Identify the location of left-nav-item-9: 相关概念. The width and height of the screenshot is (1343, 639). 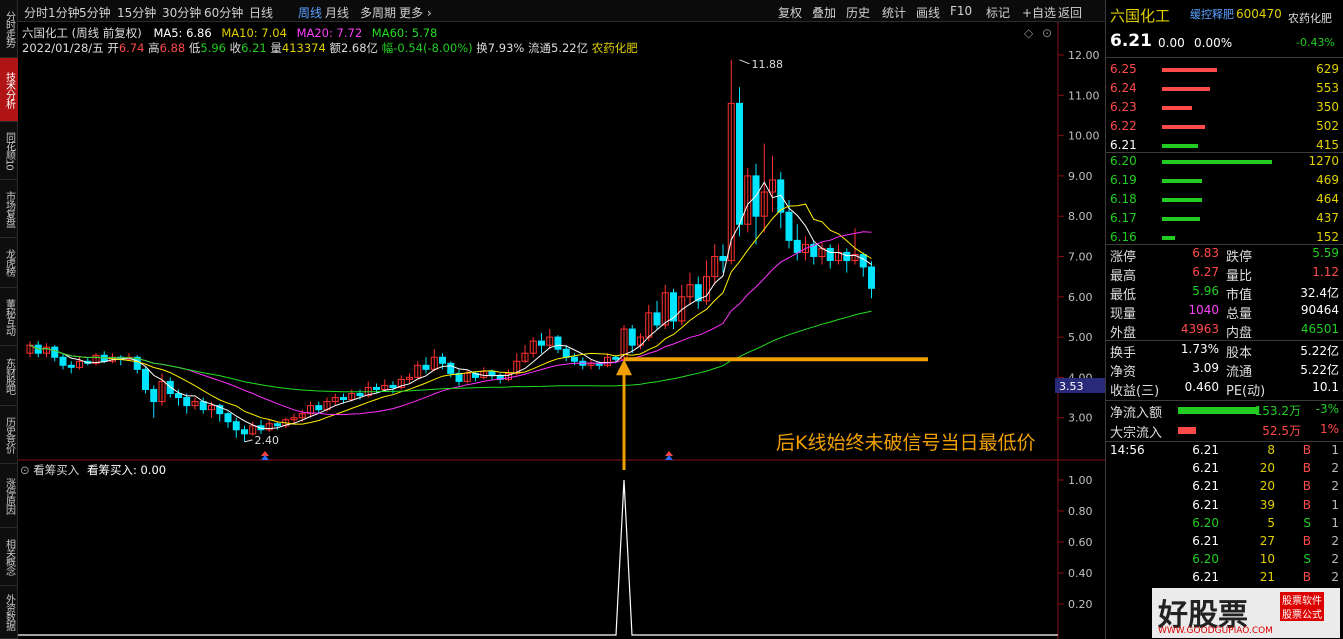
(9, 557).